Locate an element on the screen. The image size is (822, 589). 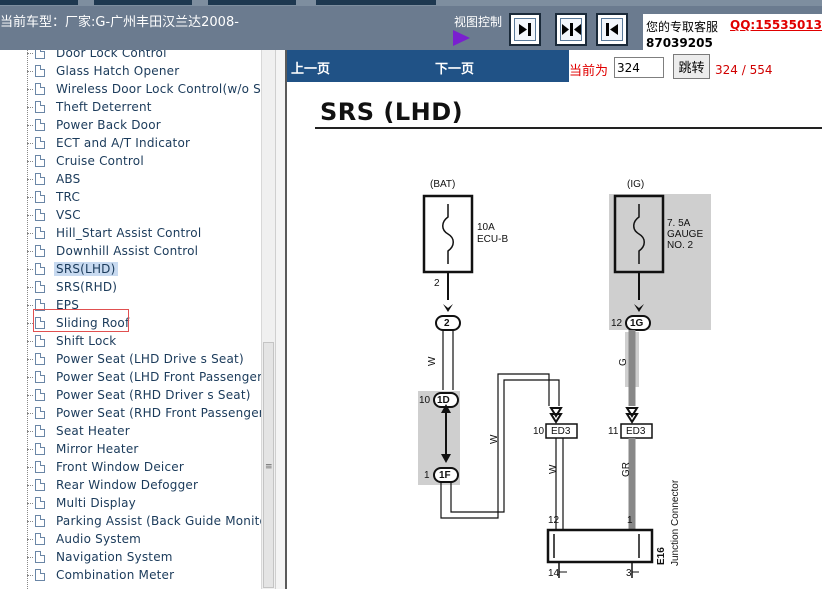
tree-item: TRC is located at coordinates (144, 198).